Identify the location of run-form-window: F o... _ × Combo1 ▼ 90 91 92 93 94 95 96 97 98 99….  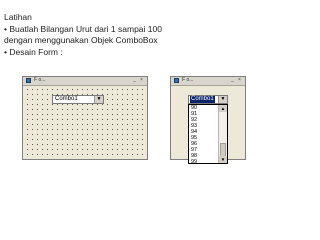
(208, 120).